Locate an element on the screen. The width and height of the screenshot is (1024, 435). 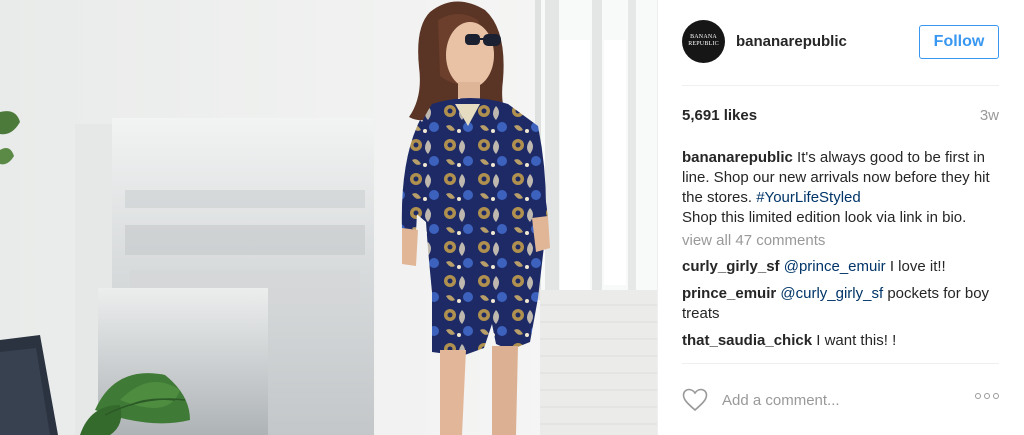
comment-username: curly_girly_sf is located at coordinates (731, 266).